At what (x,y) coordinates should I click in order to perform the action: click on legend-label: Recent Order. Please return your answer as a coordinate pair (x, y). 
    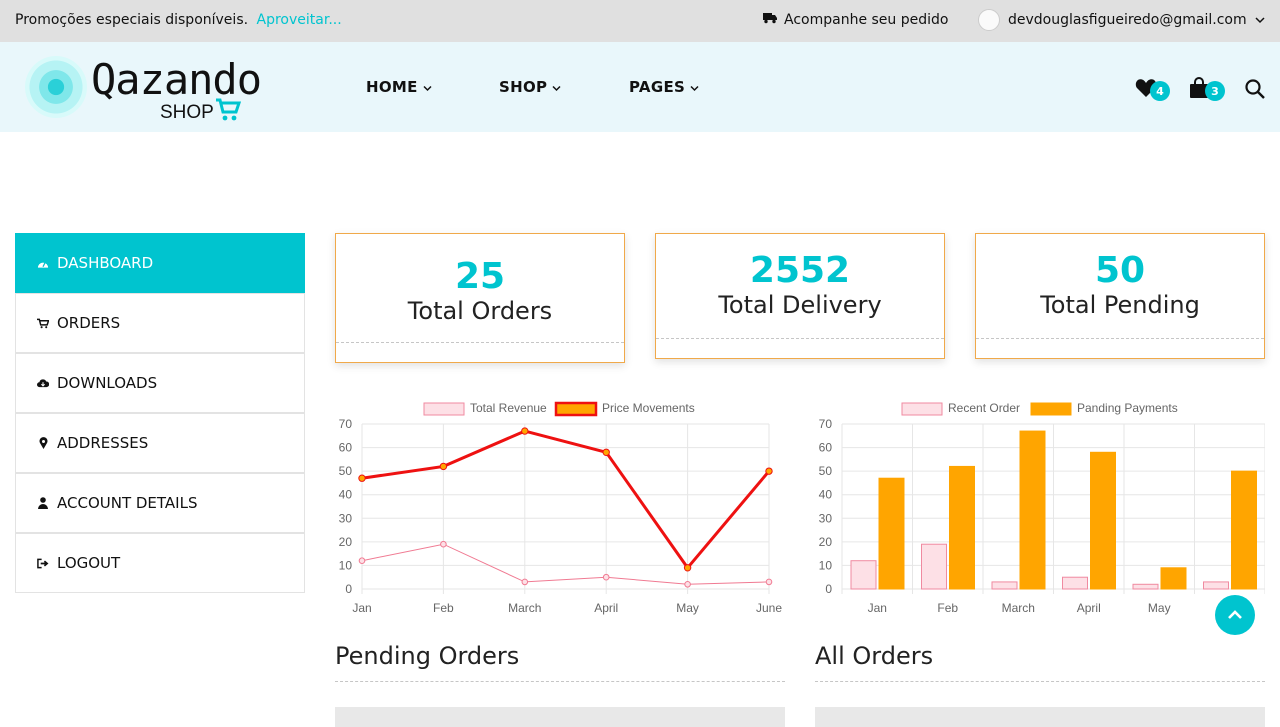
    Looking at the image, I should click on (984, 408).